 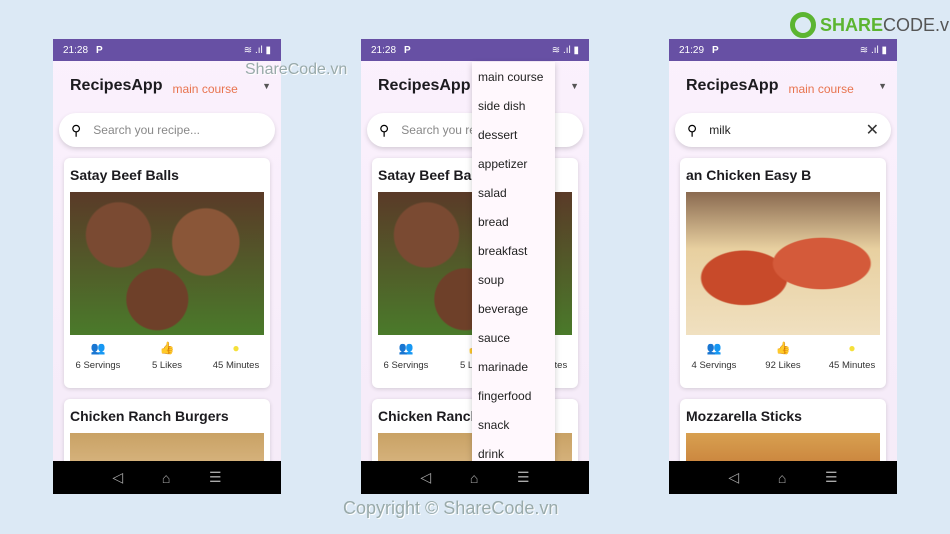 What do you see at coordinates (513, 198) in the screenshot?
I see `dropdown-item: salad` at bounding box center [513, 198].